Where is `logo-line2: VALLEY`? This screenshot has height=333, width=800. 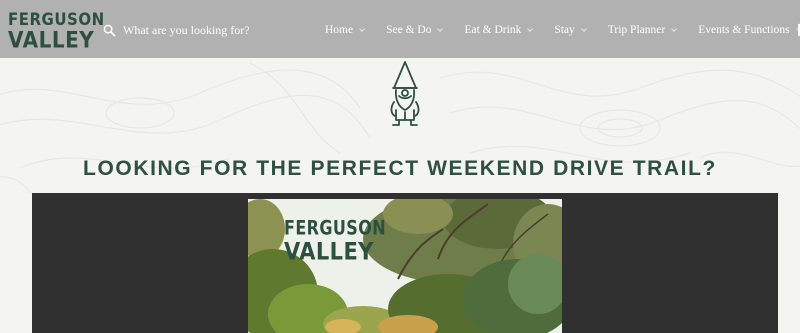
logo-line2: VALLEY is located at coordinates (51, 40).